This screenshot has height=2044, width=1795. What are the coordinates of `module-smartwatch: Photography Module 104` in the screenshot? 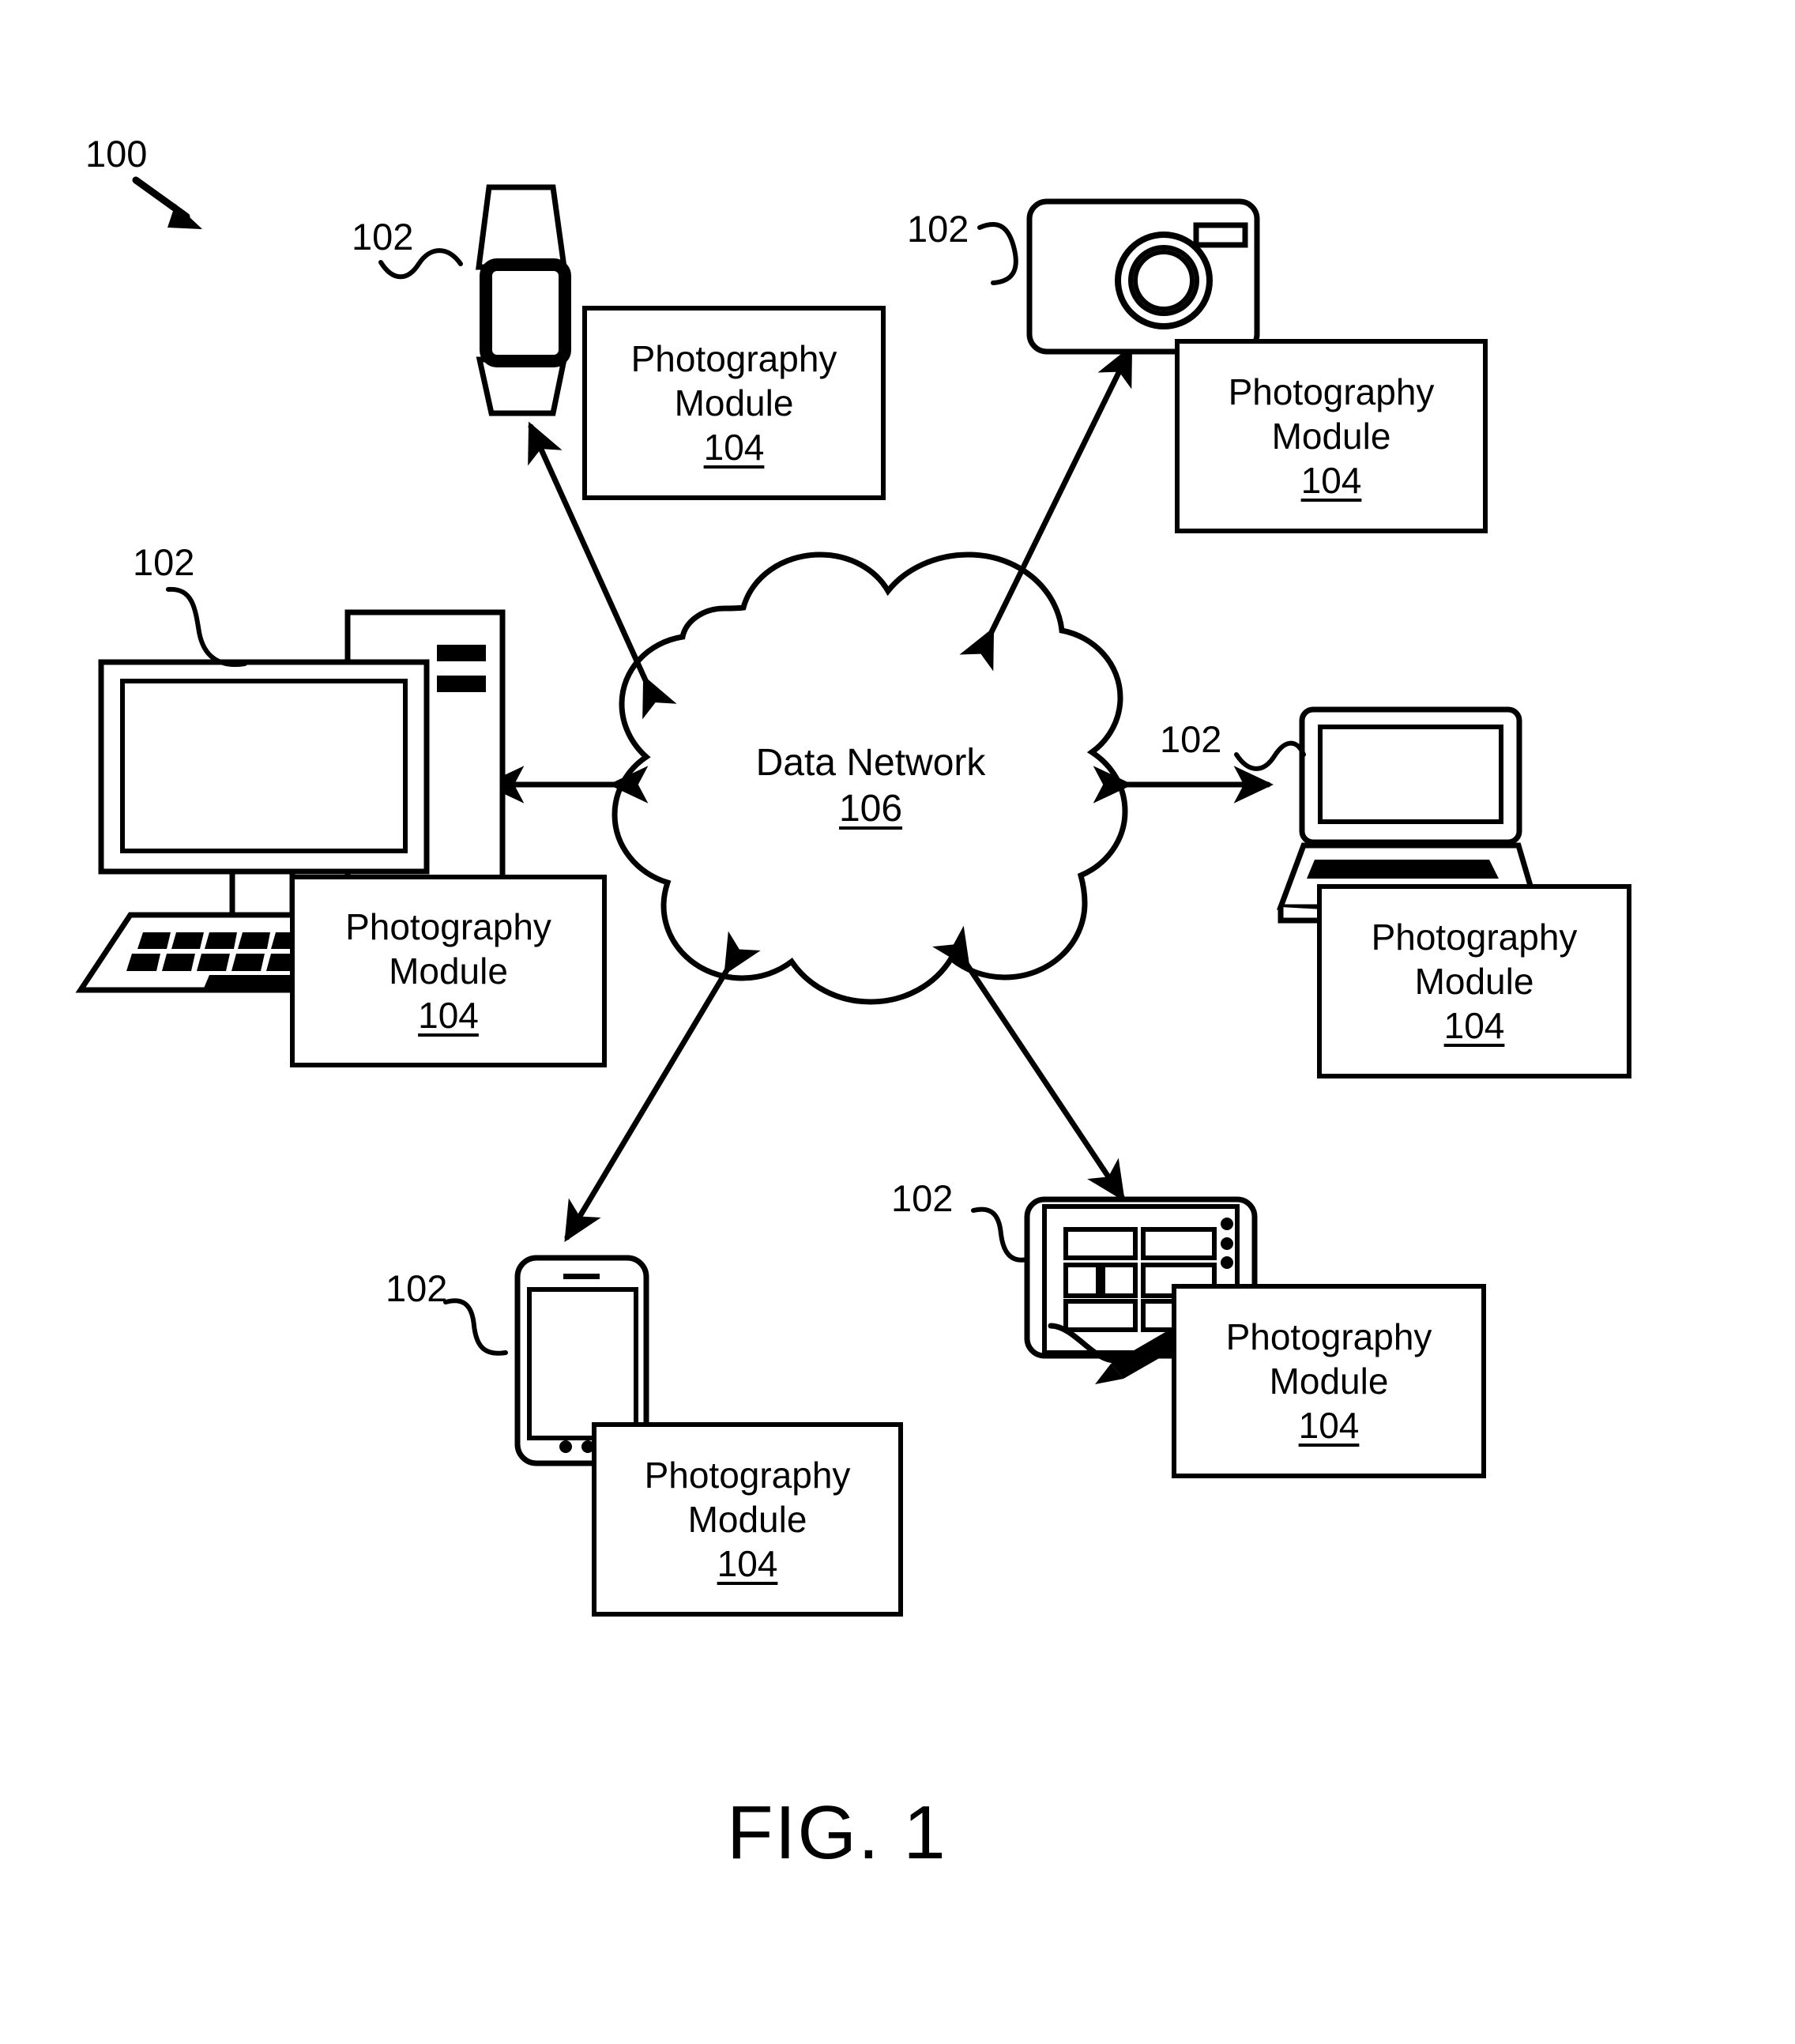 It's located at (734, 403).